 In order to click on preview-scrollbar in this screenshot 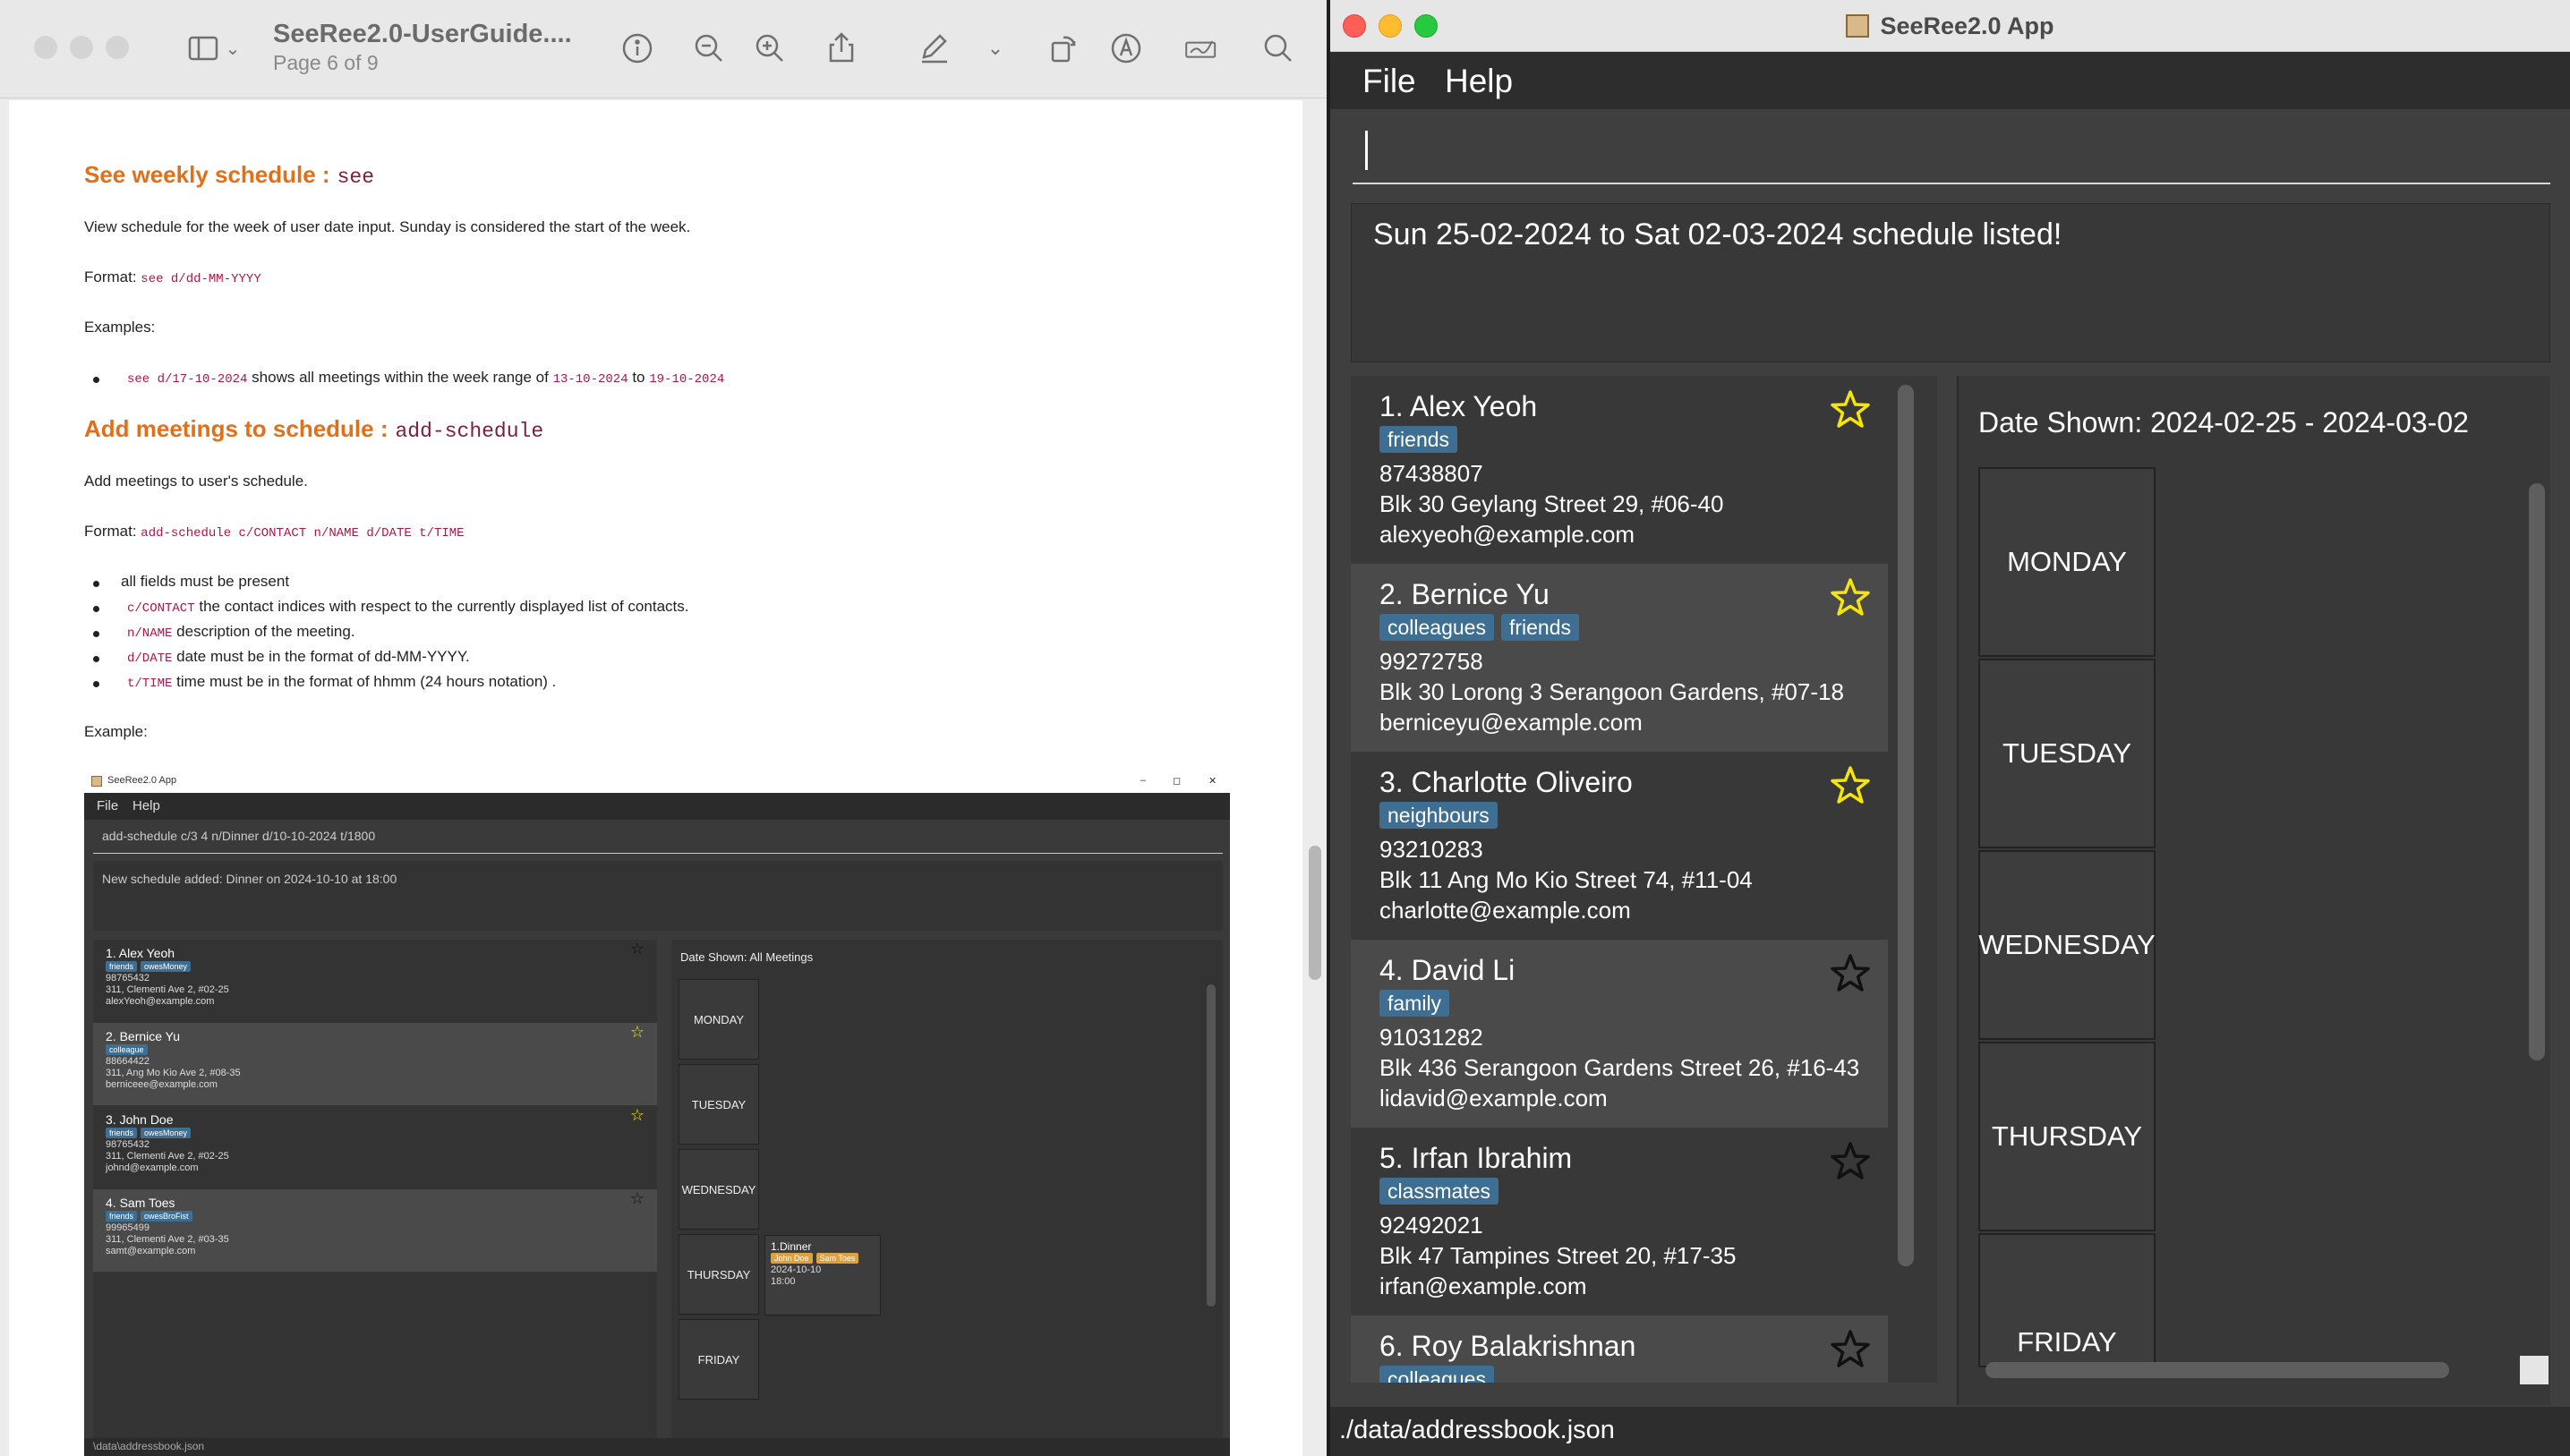, I will do `click(1315, 913)`.